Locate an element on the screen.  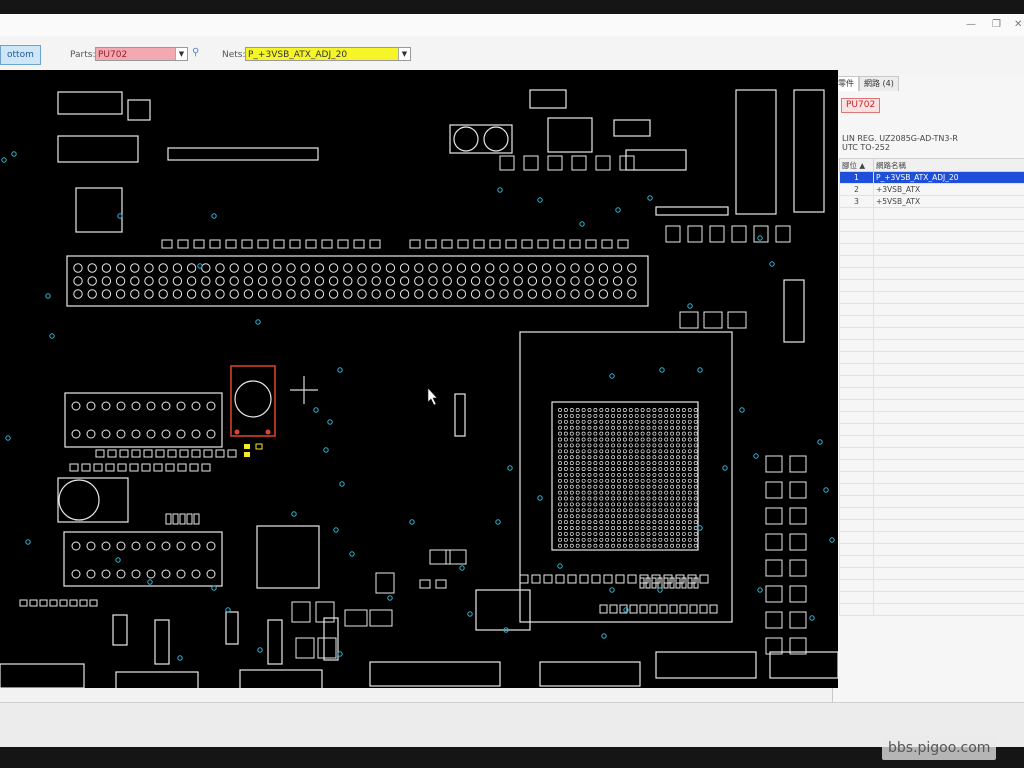
tab-nets: 網路 (4) is located at coordinates (879, 83).